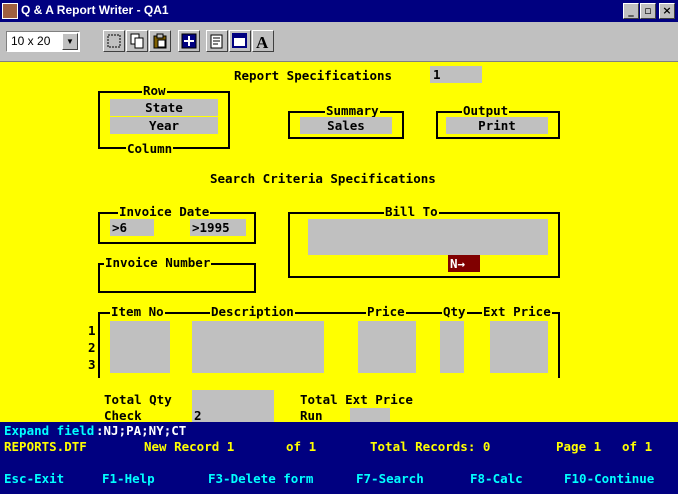 This screenshot has height=494, width=678. I want to click on expand-field-value: :NJ;PA;NY;CT, so click(141, 430).